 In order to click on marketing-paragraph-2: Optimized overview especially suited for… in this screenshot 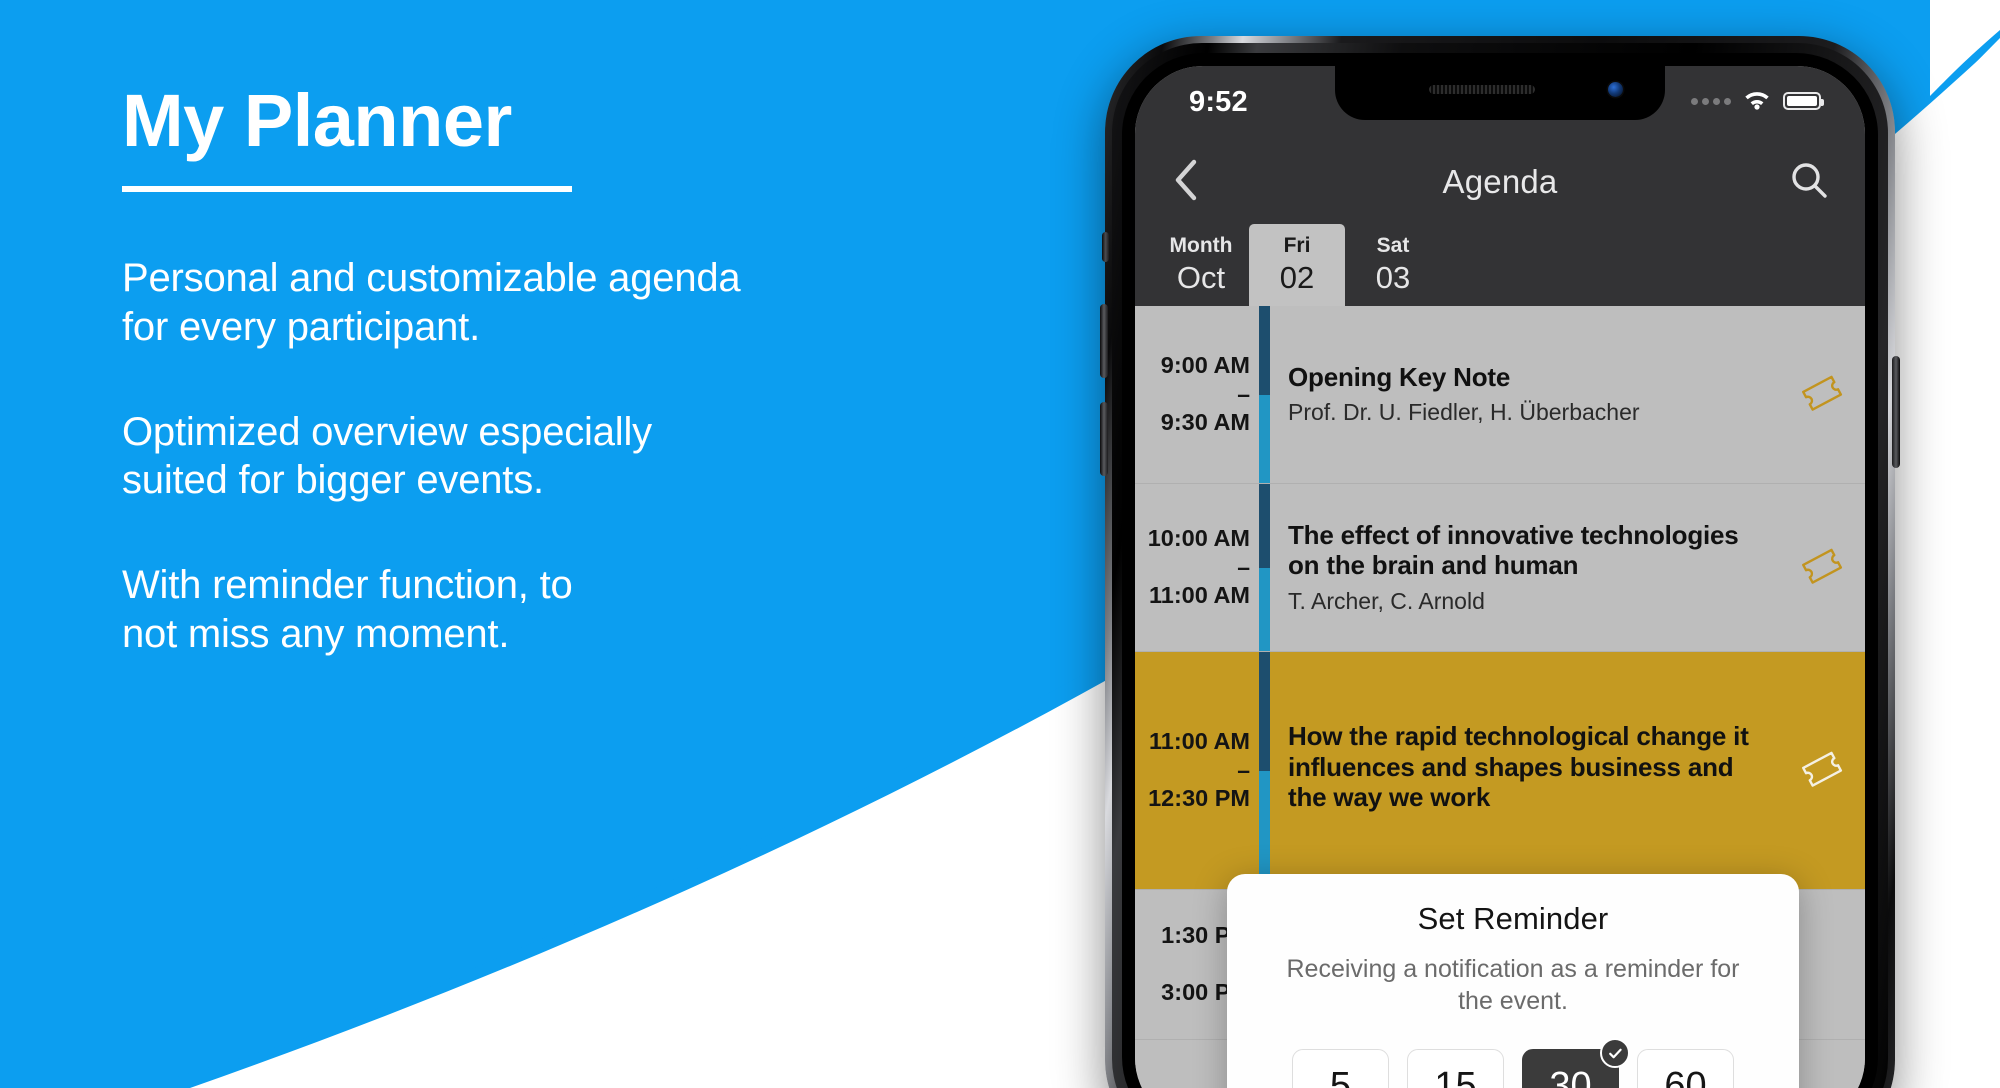, I will do `click(387, 456)`.